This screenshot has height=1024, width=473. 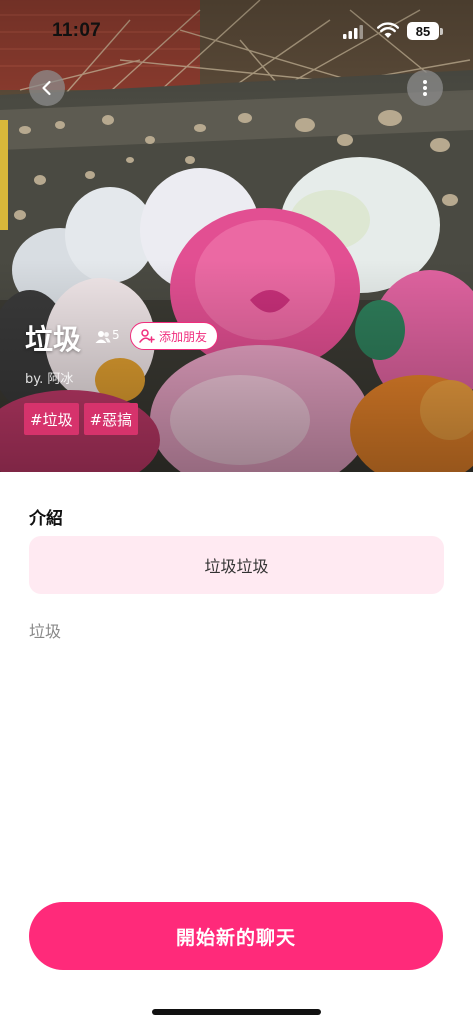 I want to click on member-count: 5, so click(x=116, y=335).